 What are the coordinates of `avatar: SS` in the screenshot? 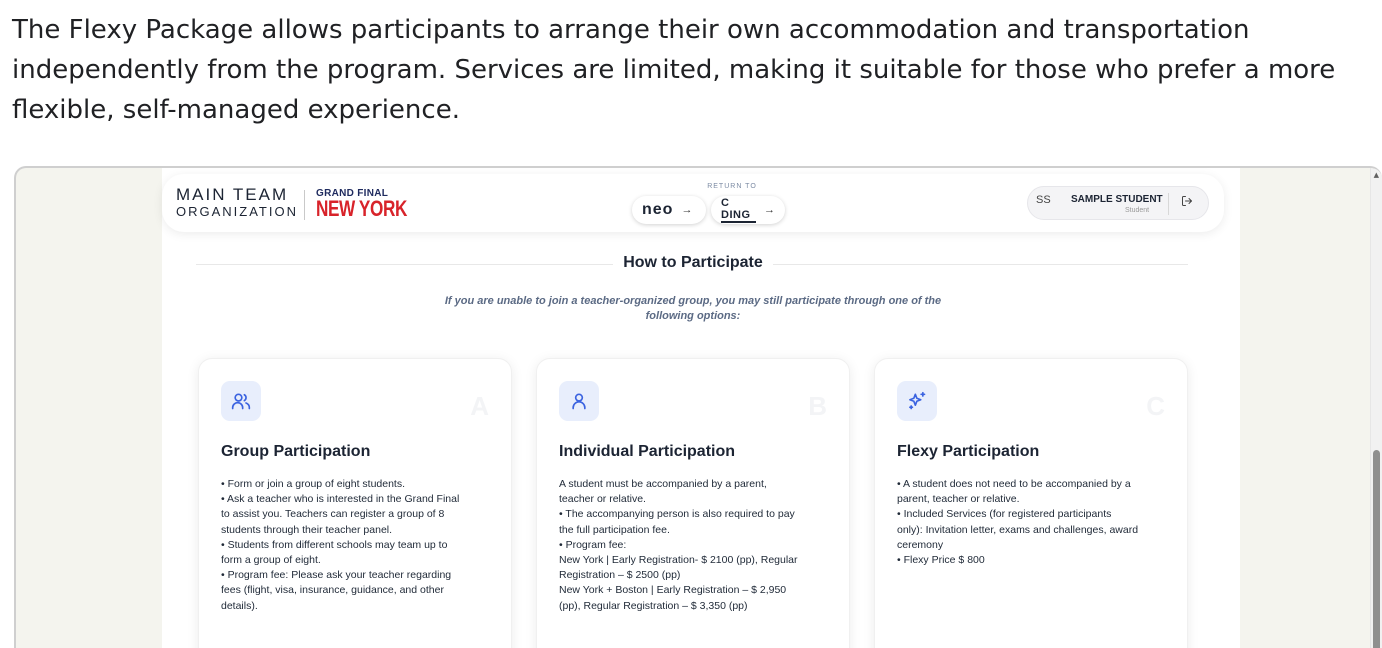 It's located at (1043, 200).